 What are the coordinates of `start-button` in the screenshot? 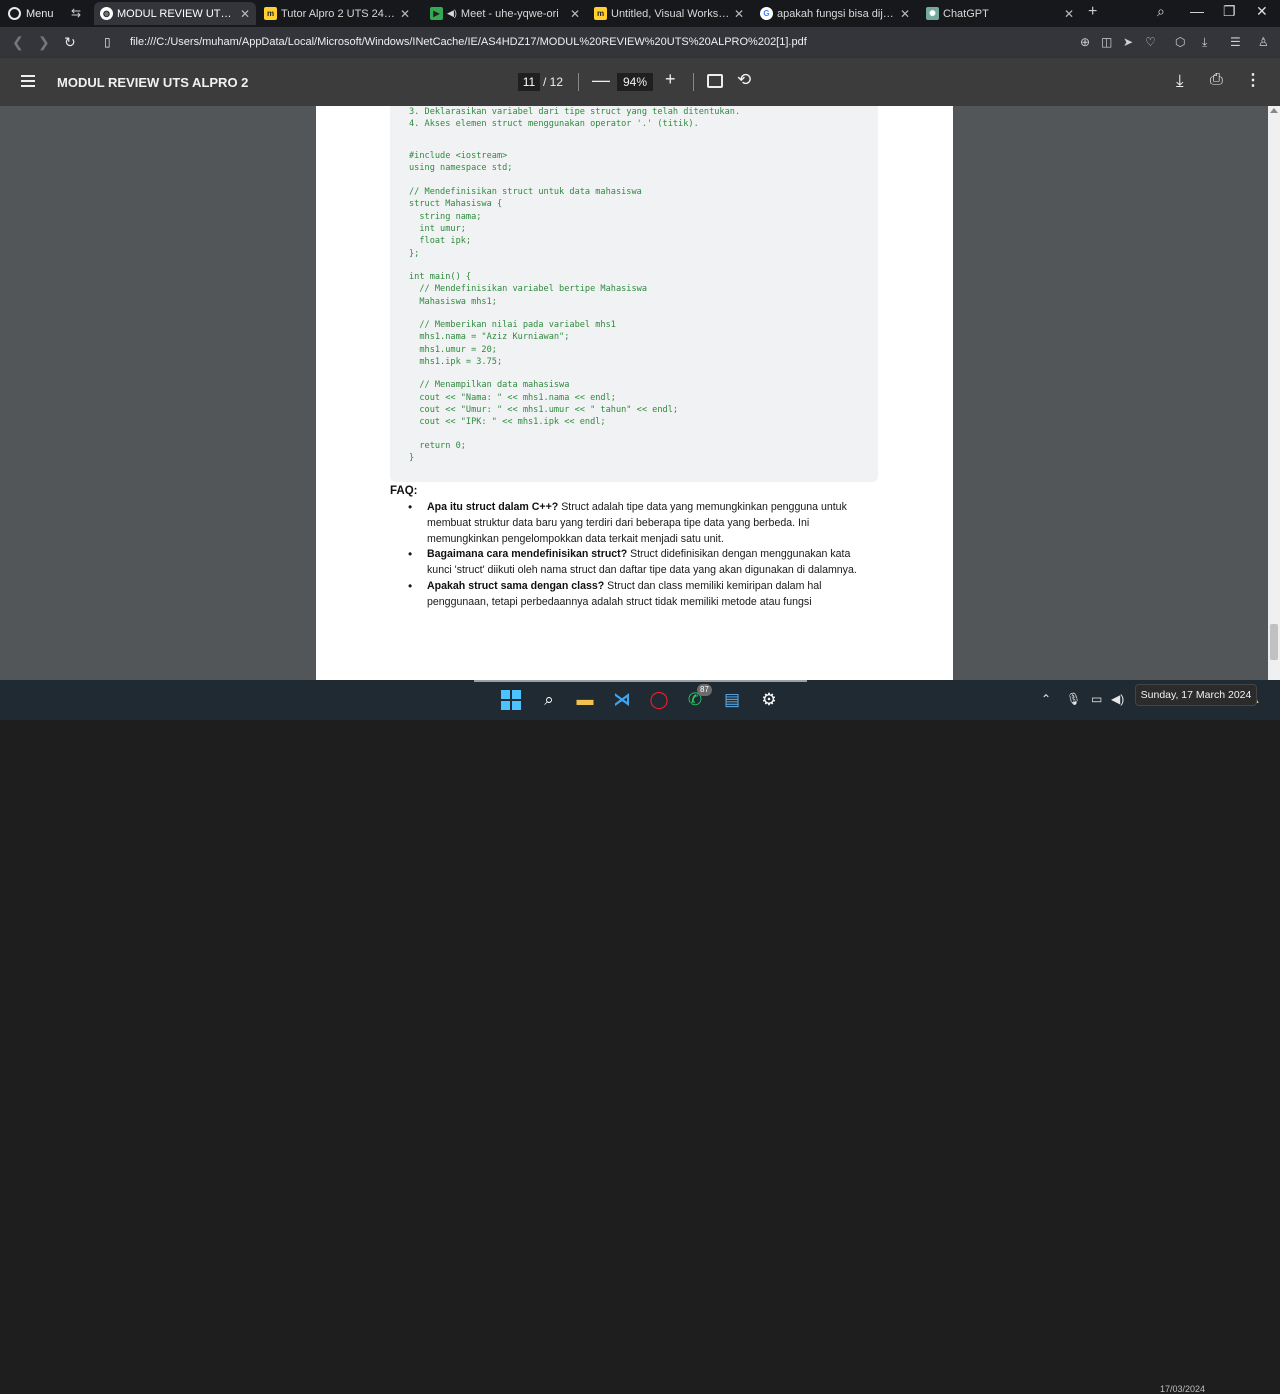 It's located at (511, 700).